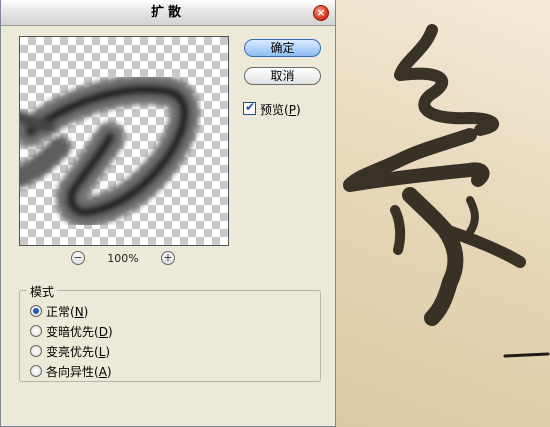 This screenshot has width=550, height=427. What do you see at coordinates (282, 48) in the screenshot?
I see `ok-button: 确定` at bounding box center [282, 48].